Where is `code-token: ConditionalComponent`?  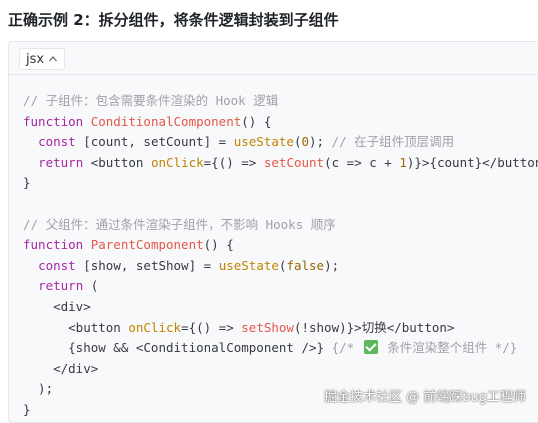
code-token: ConditionalComponent is located at coordinates (166, 121).